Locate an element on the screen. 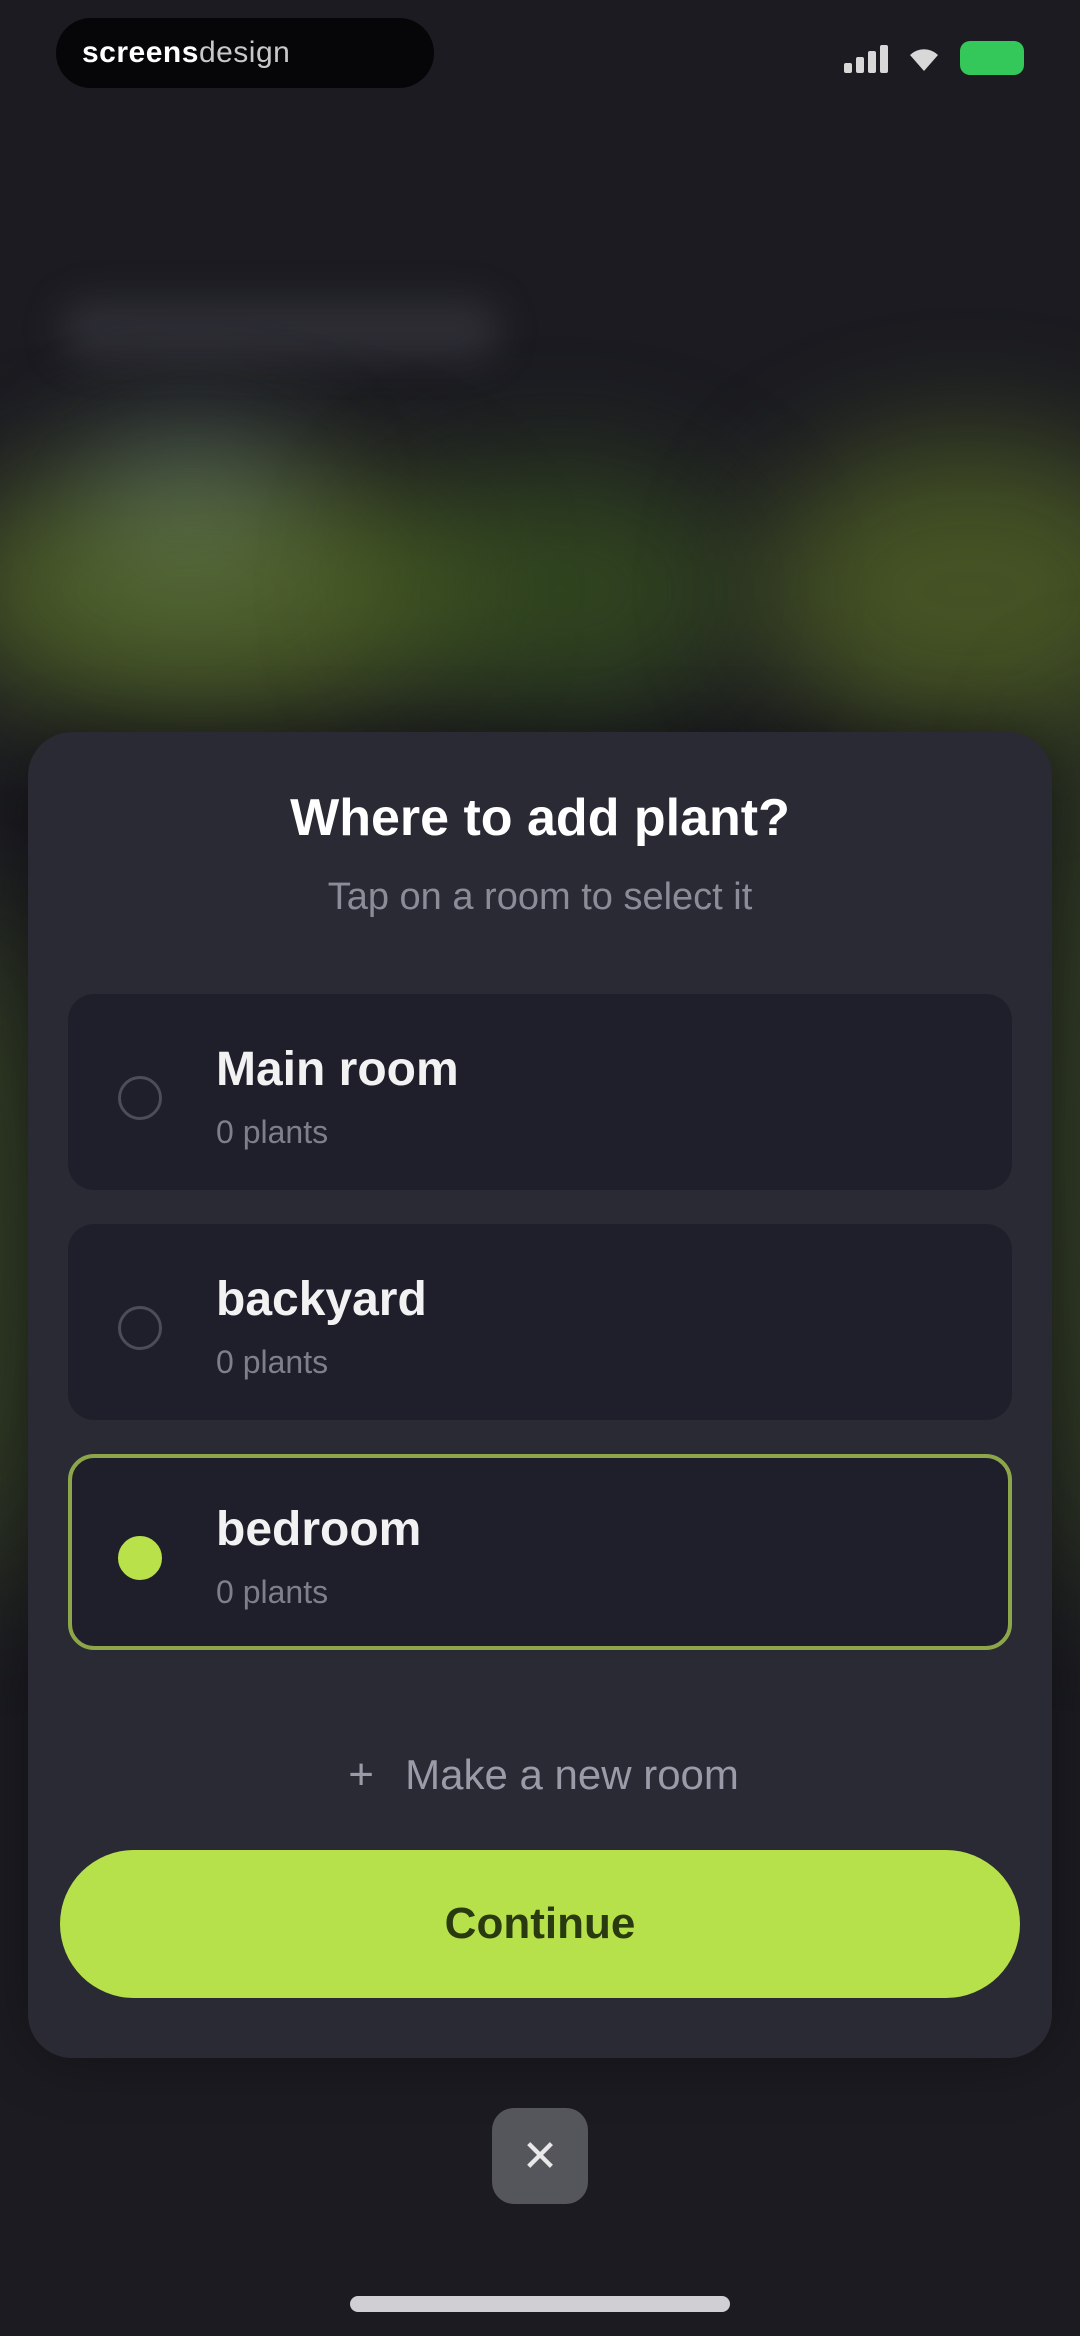  background-blurred-heading is located at coordinates (280, 330).